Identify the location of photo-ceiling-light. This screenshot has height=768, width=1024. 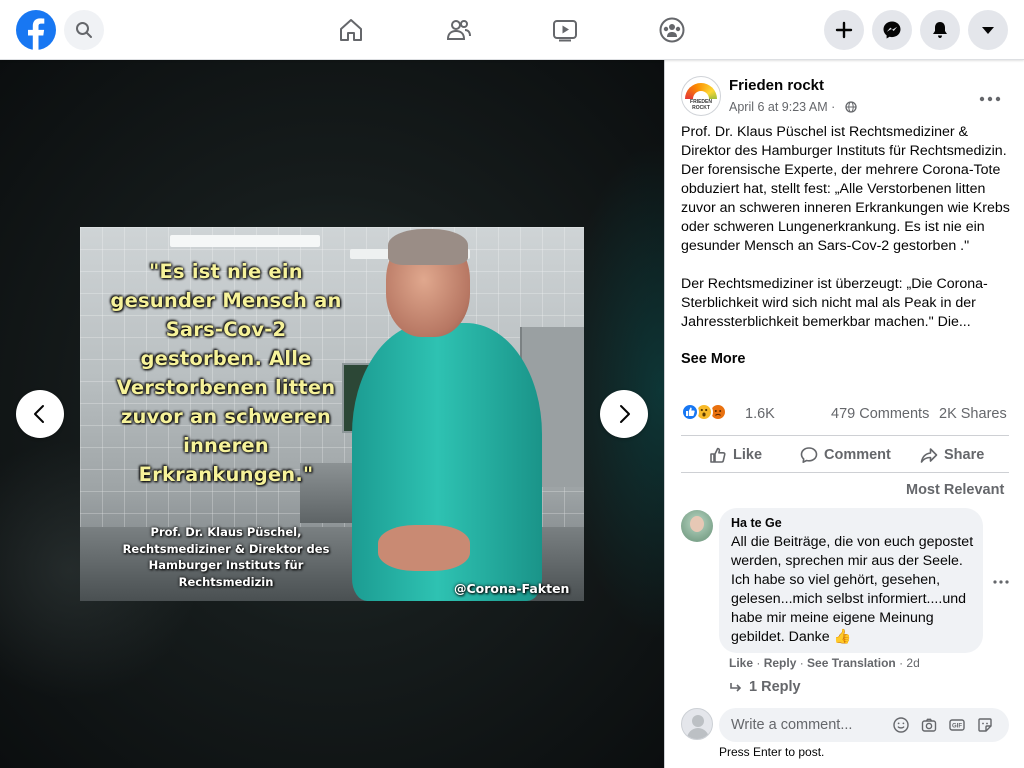
(245, 241).